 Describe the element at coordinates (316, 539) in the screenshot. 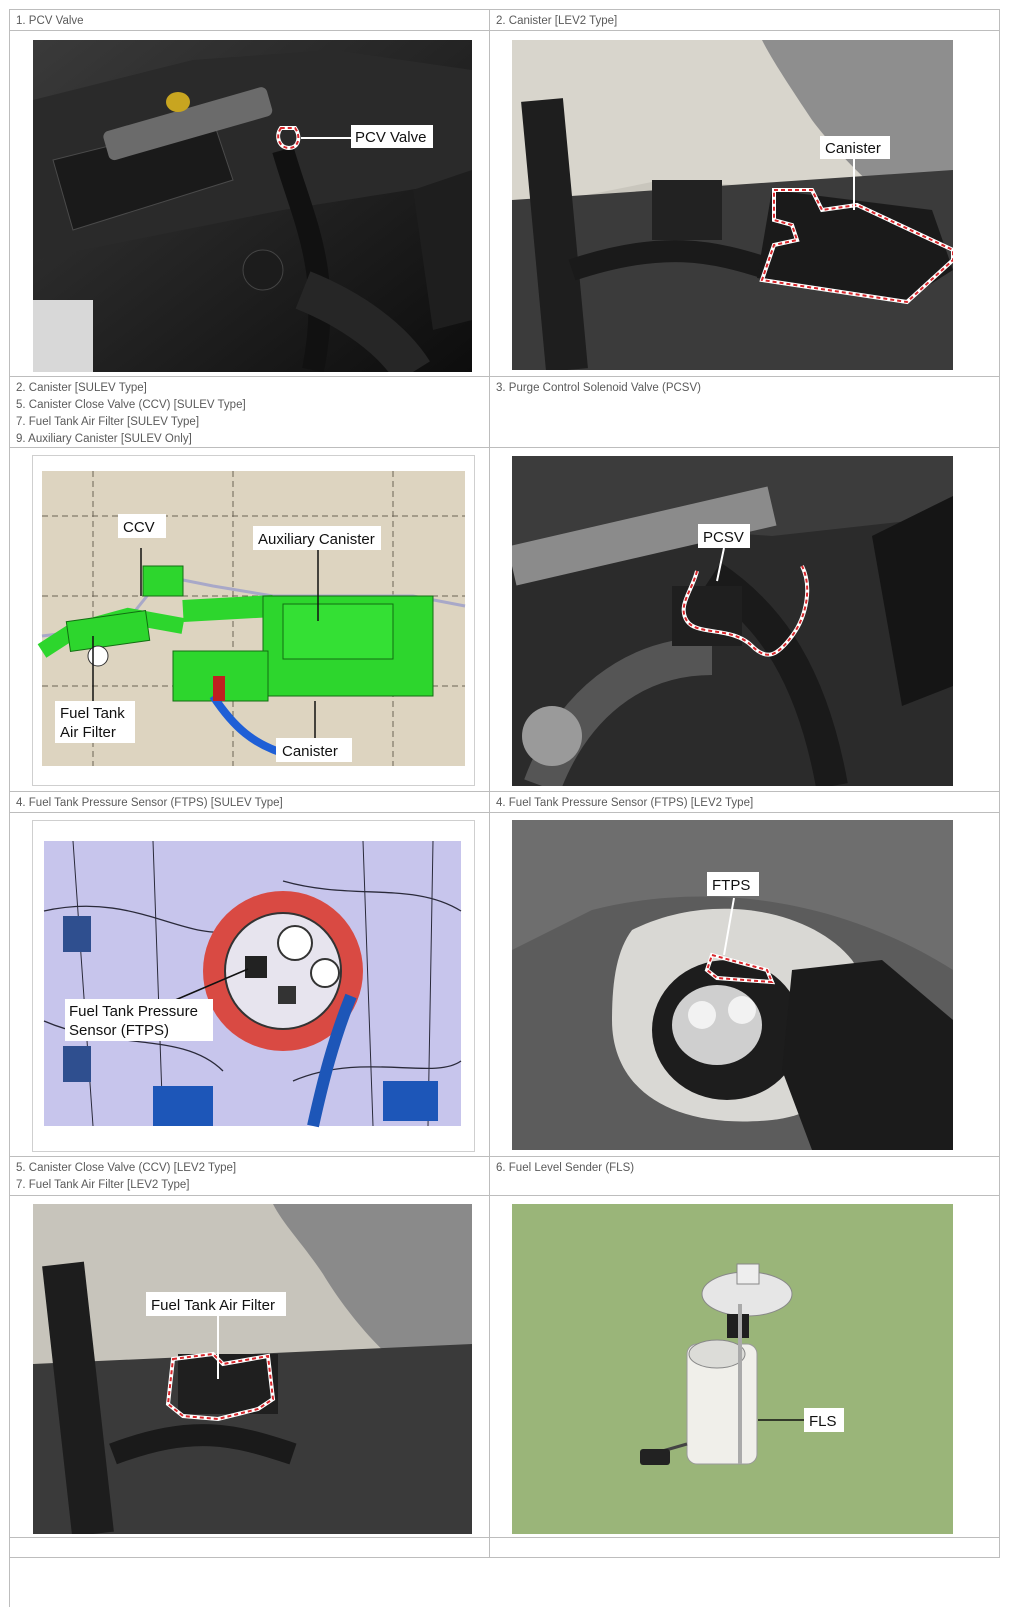

I see `auxiliary-canister-label: Auxiliary Canister` at that location.